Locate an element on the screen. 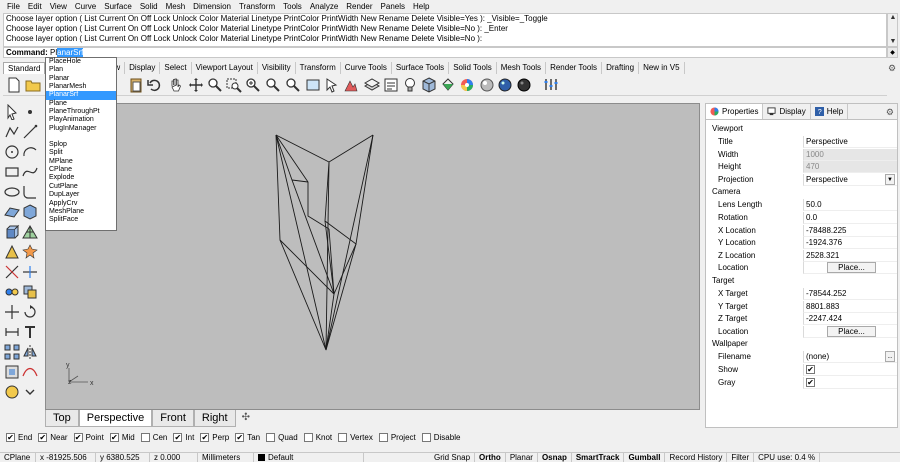 Image resolution: width=900 pixels, height=462 pixels. new-file-icon is located at coordinates (14, 85).